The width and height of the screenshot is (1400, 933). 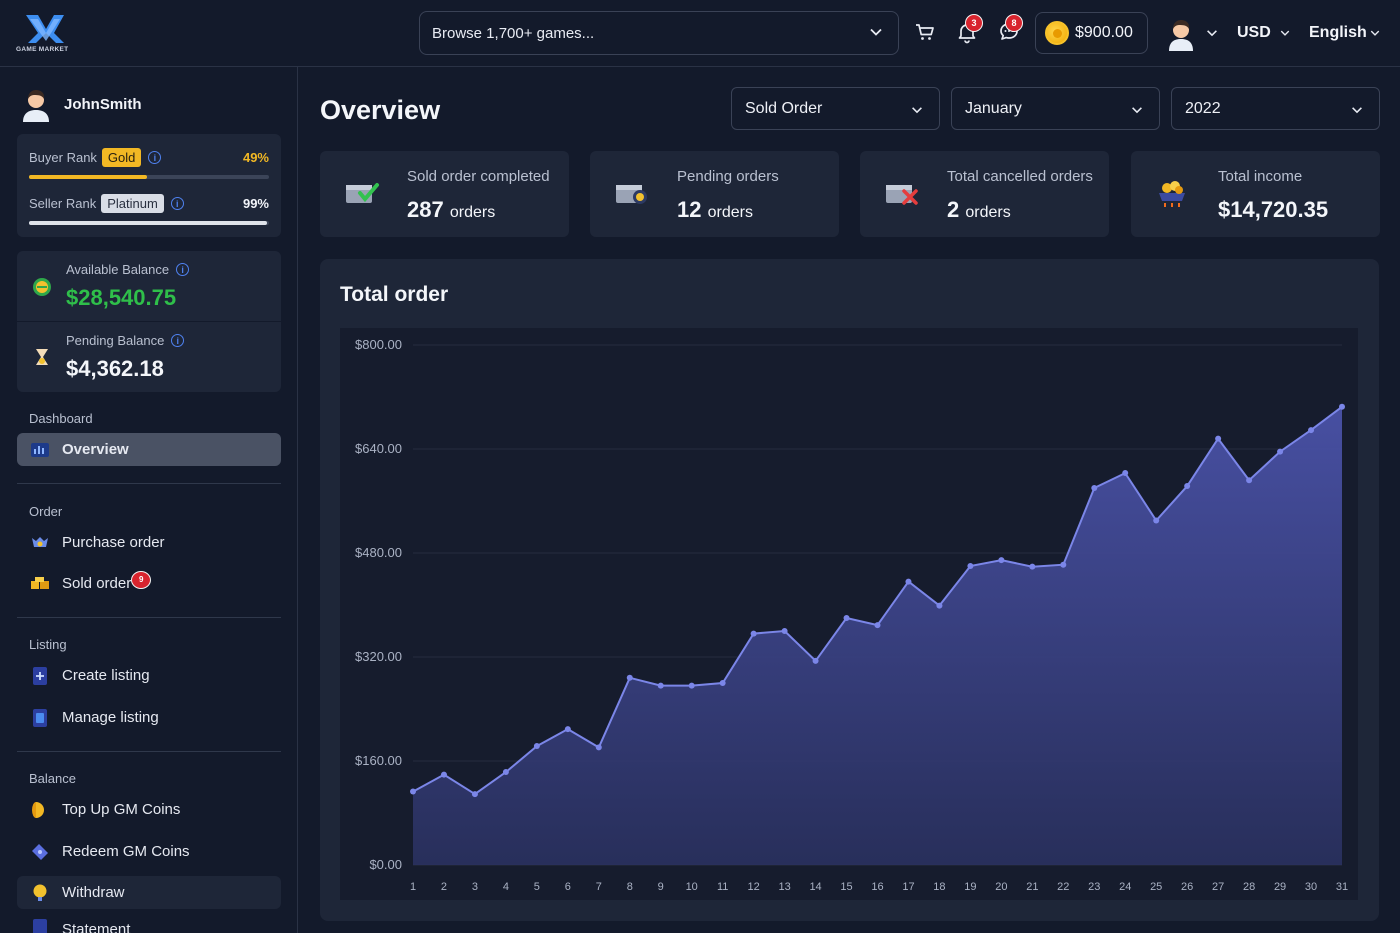 I want to click on sidebar-item-create-listing: Create listing, so click(x=149, y=675).